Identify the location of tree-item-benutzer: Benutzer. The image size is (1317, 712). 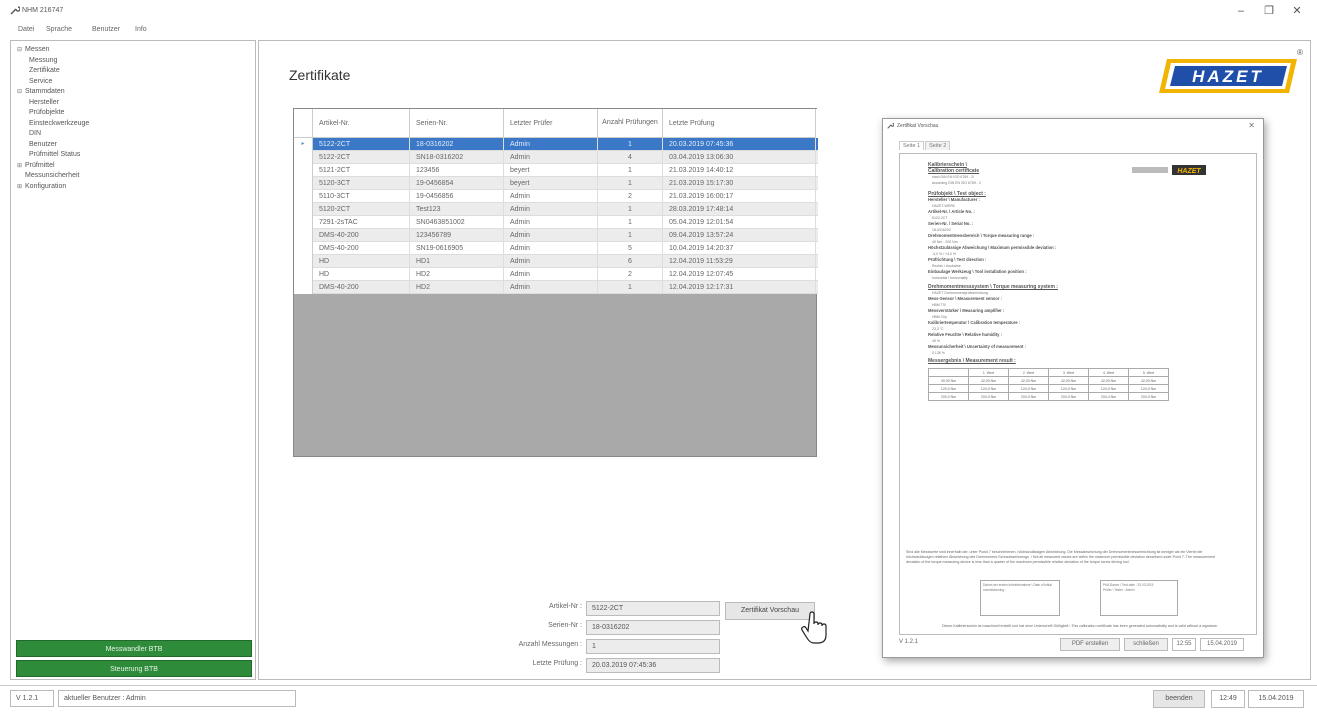
(53, 145).